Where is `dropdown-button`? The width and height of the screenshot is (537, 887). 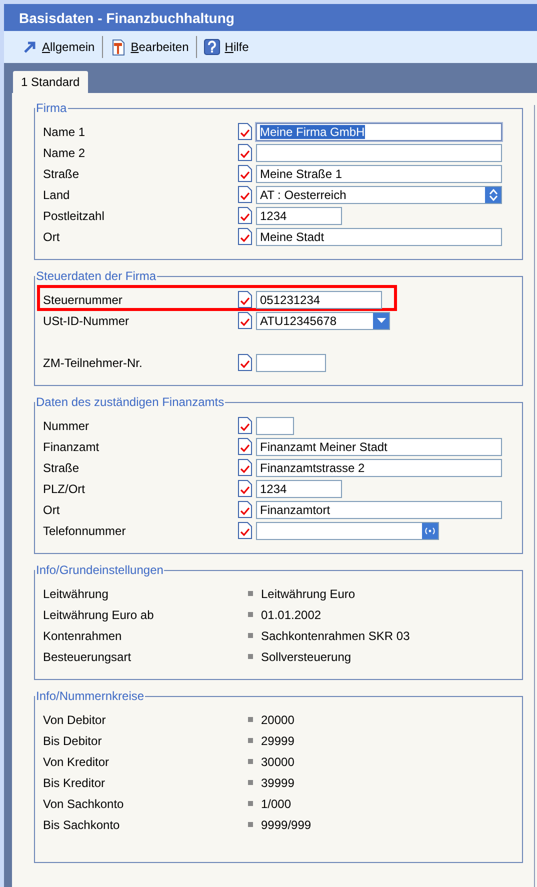 dropdown-button is located at coordinates (381, 320).